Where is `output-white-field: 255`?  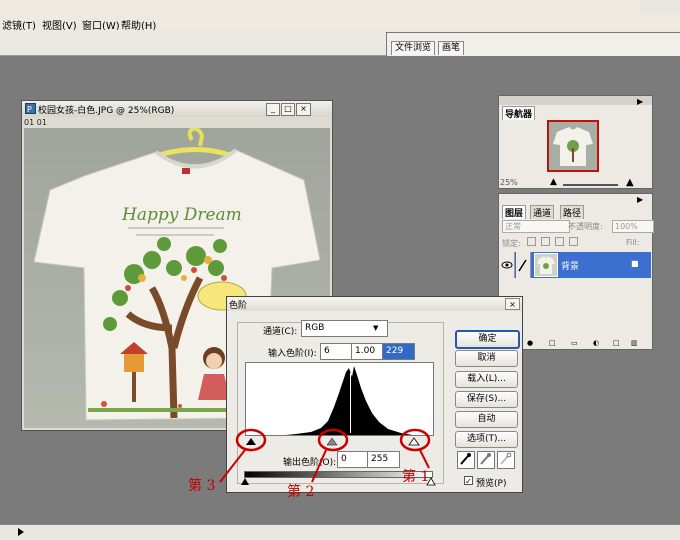
output-white-field: 255 is located at coordinates (383, 459).